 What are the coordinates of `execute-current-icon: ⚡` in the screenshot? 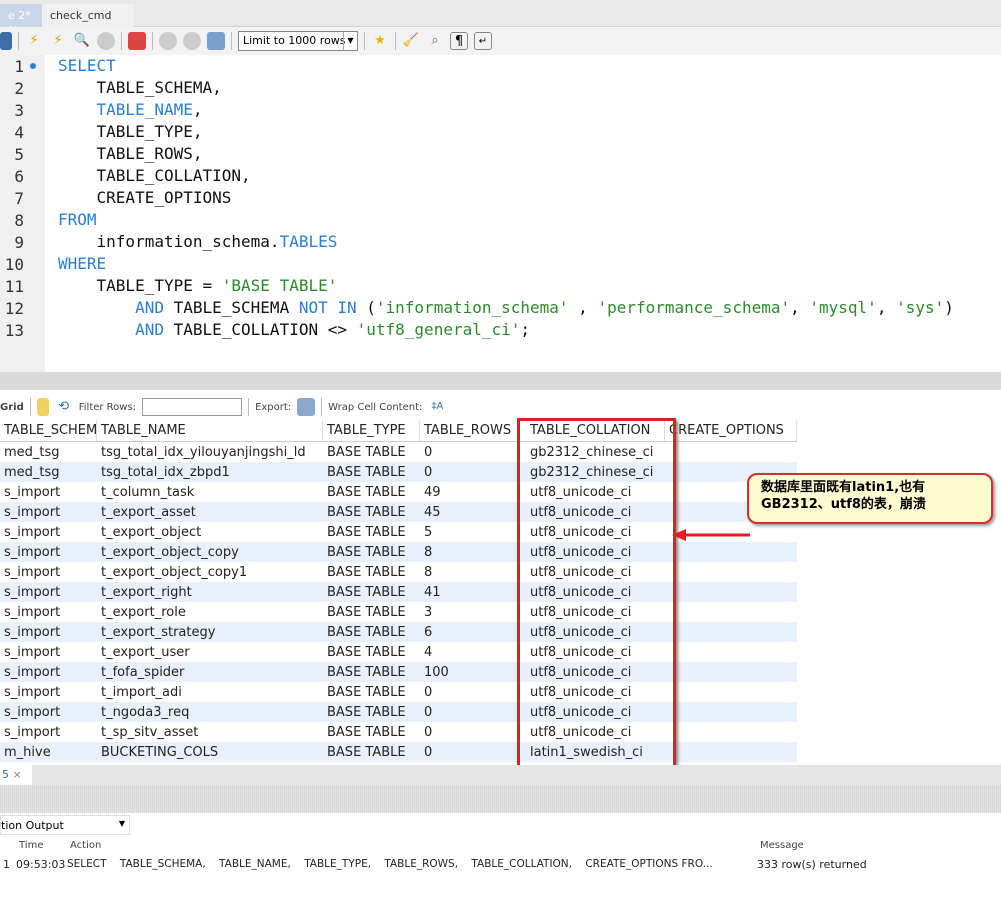 It's located at (58, 41).